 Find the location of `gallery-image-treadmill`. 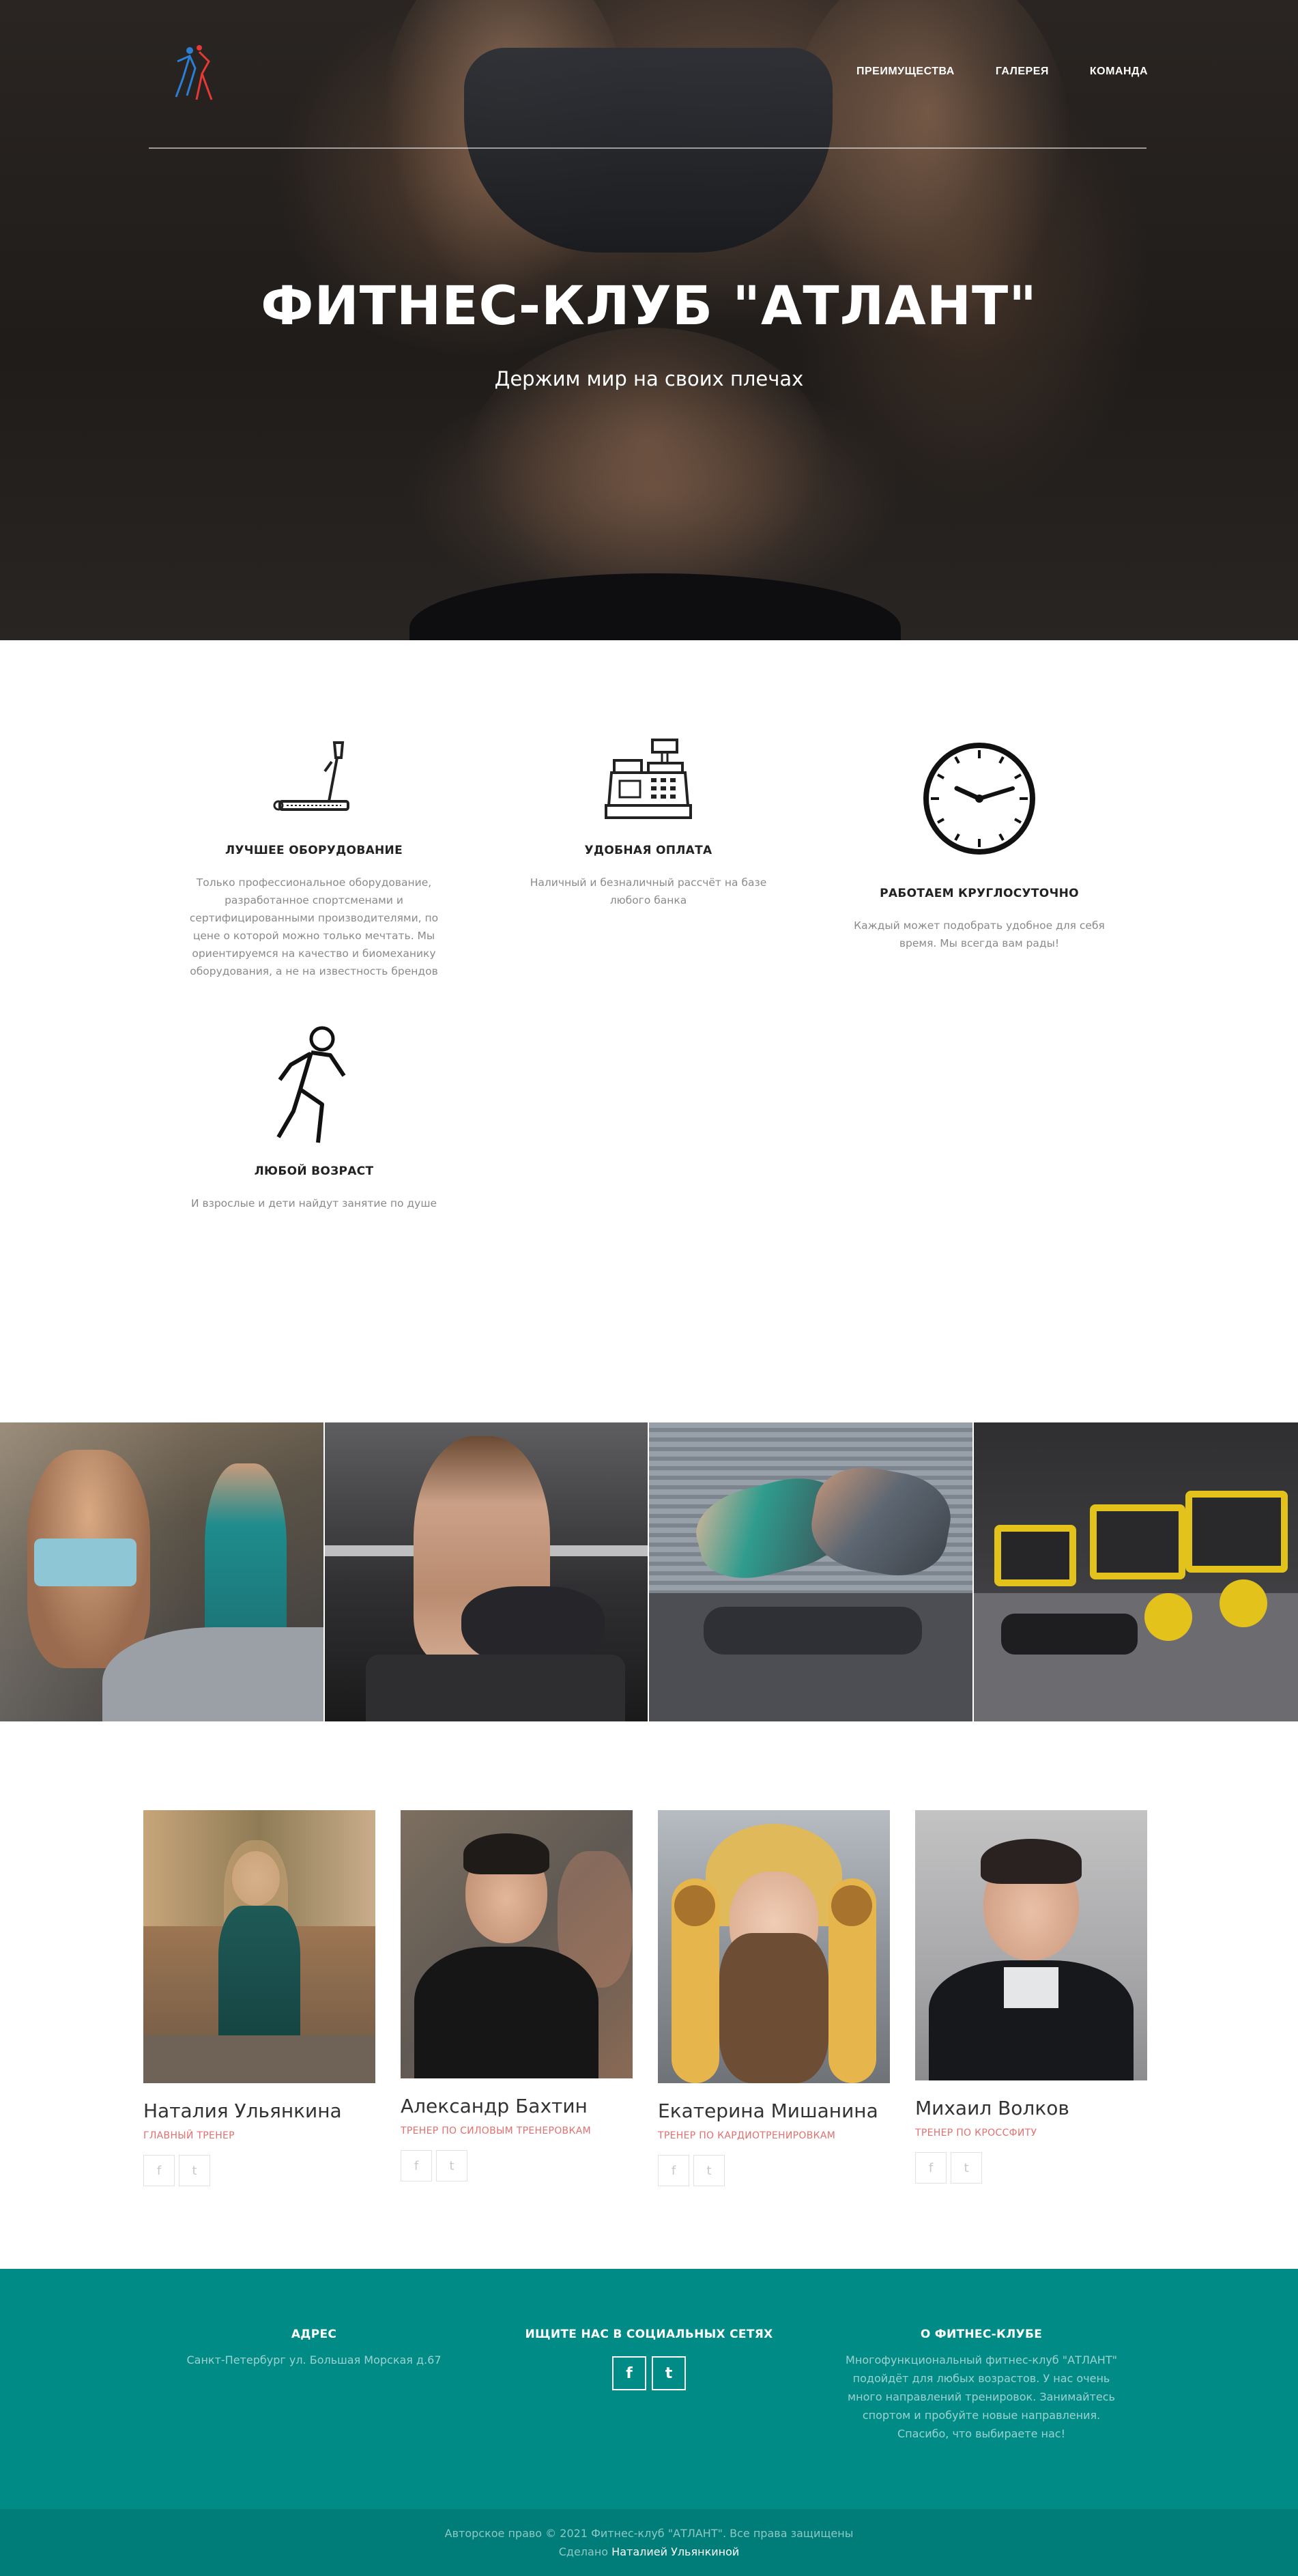

gallery-image-treadmill is located at coordinates (162, 1571).